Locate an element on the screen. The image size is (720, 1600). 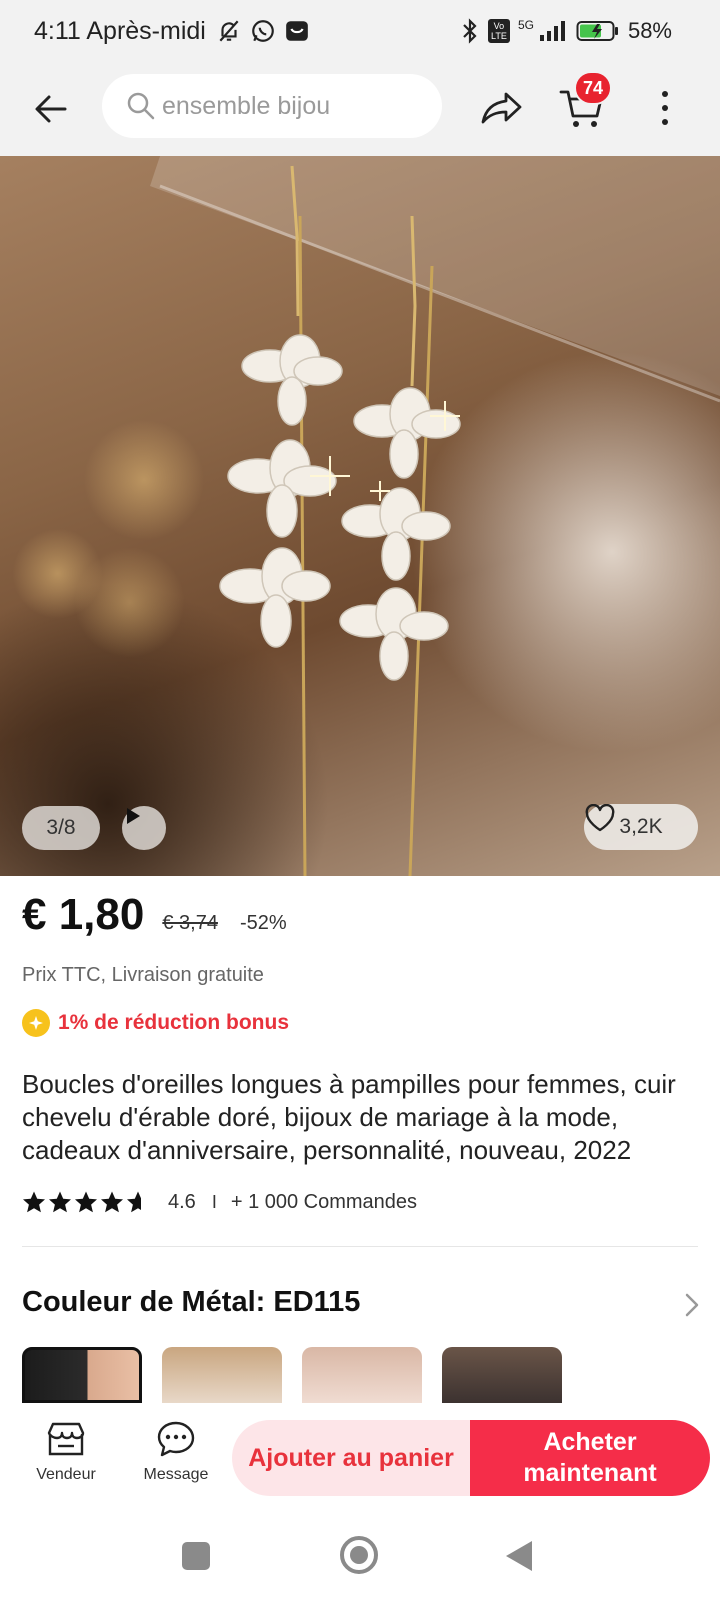
variant-thumbnails is located at coordinates (292, 1375).